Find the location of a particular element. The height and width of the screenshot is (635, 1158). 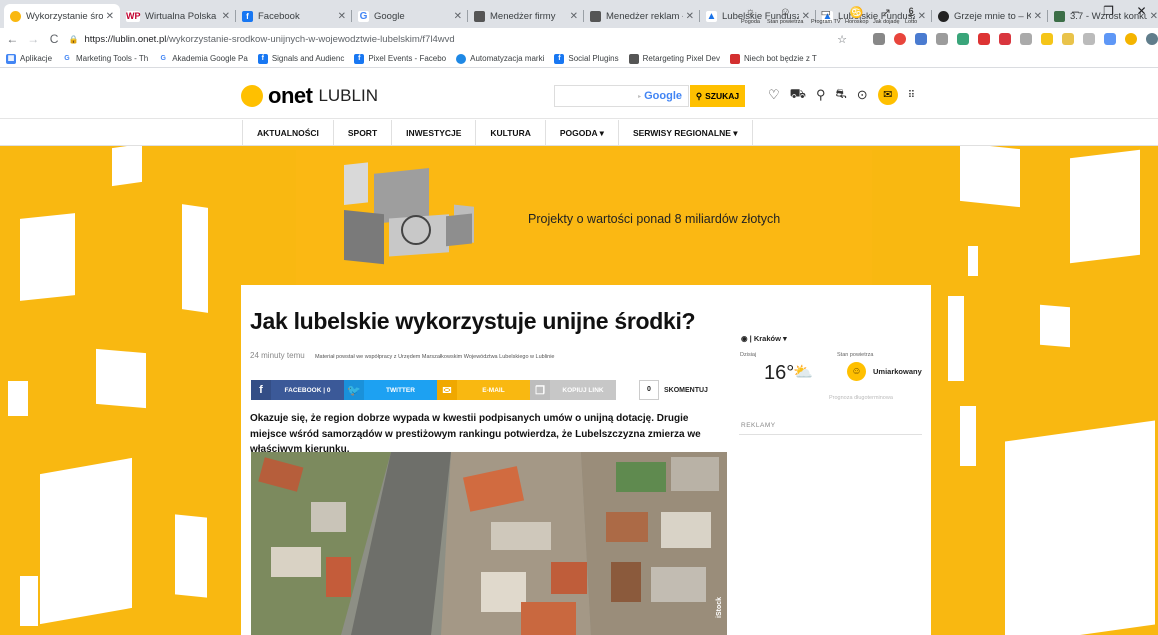

maximize-button: ❐ is located at coordinates (1108, 12).